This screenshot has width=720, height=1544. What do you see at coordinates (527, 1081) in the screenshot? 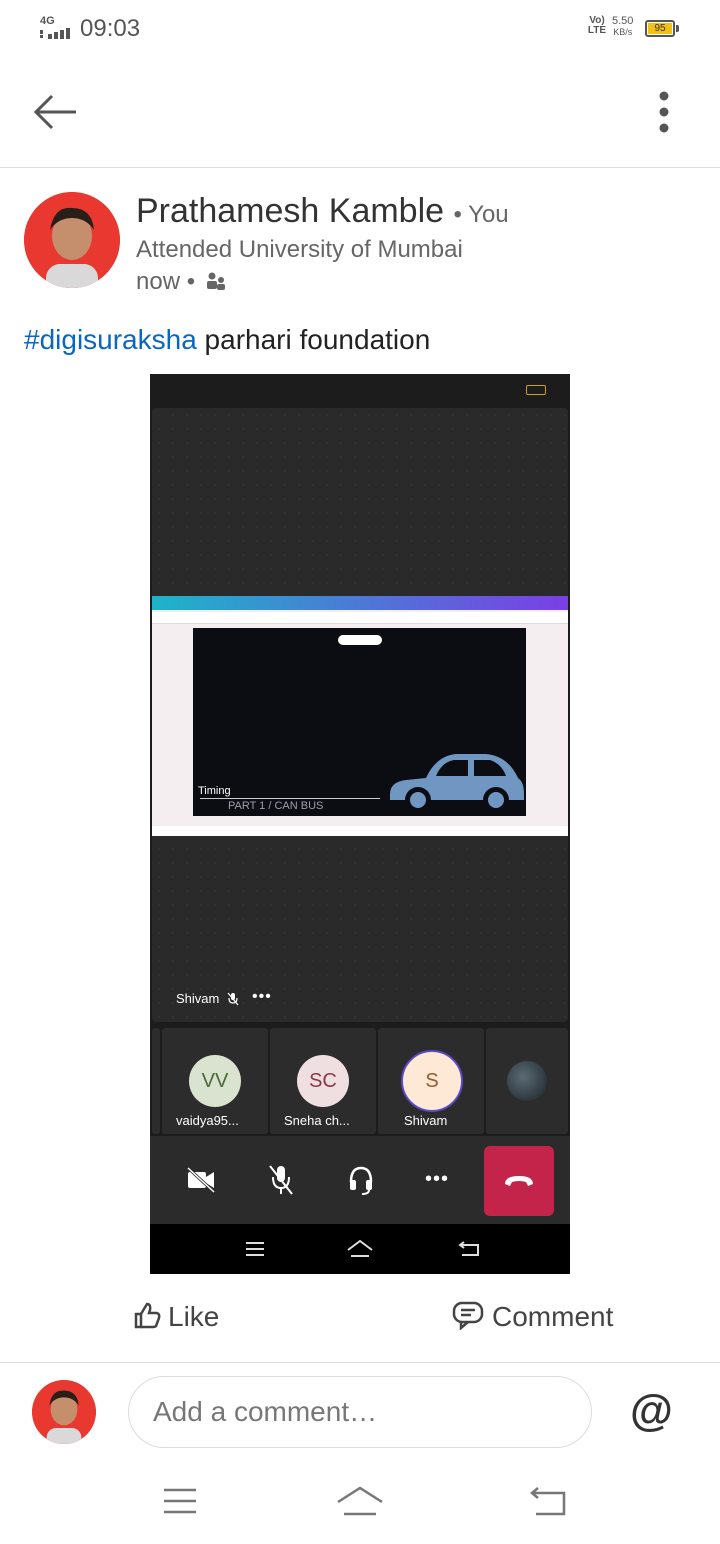
I see `participant-photo-avatar` at bounding box center [527, 1081].